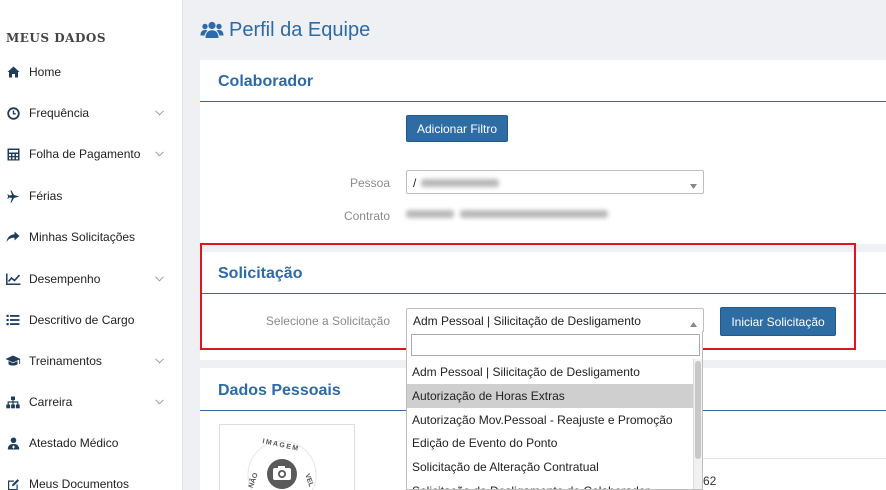  I want to click on page-header: Perfil da Equipe, so click(534, 29).